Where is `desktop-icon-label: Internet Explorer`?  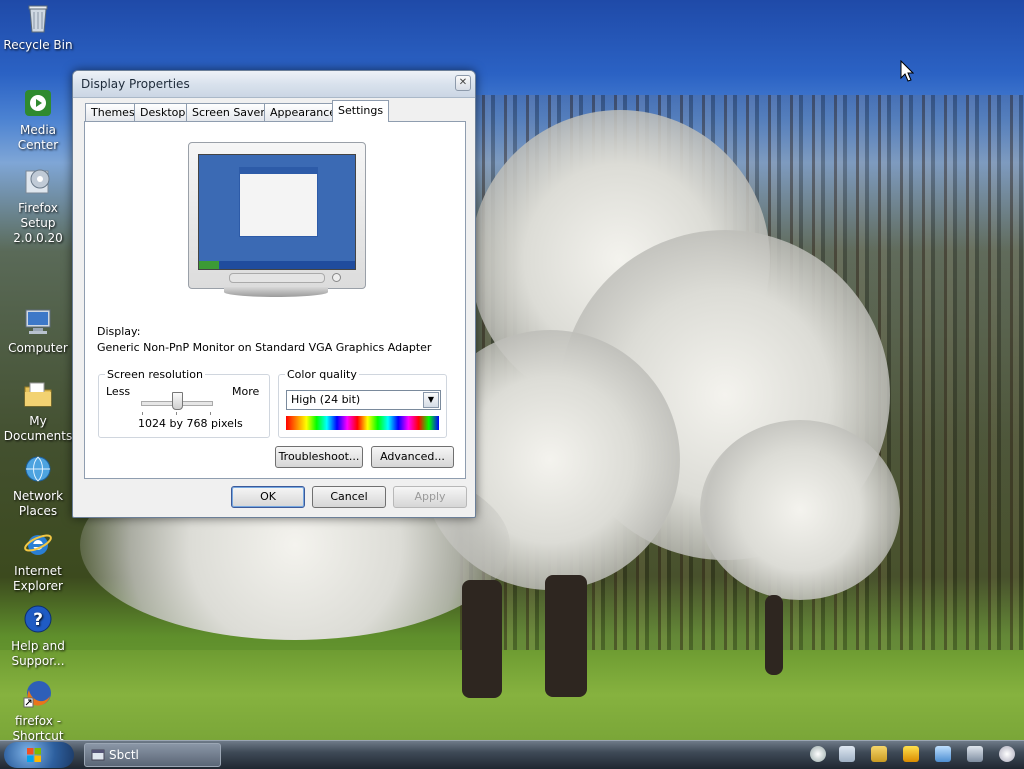 desktop-icon-label: Internet Explorer is located at coordinates (38, 578).